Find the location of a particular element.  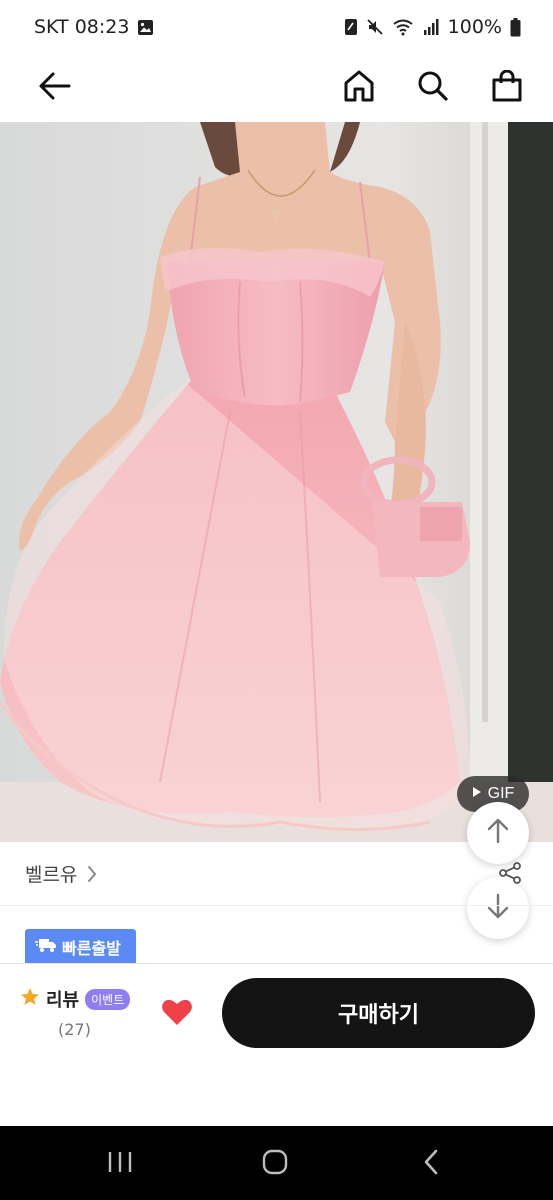

home-system-button is located at coordinates (275, 1164).